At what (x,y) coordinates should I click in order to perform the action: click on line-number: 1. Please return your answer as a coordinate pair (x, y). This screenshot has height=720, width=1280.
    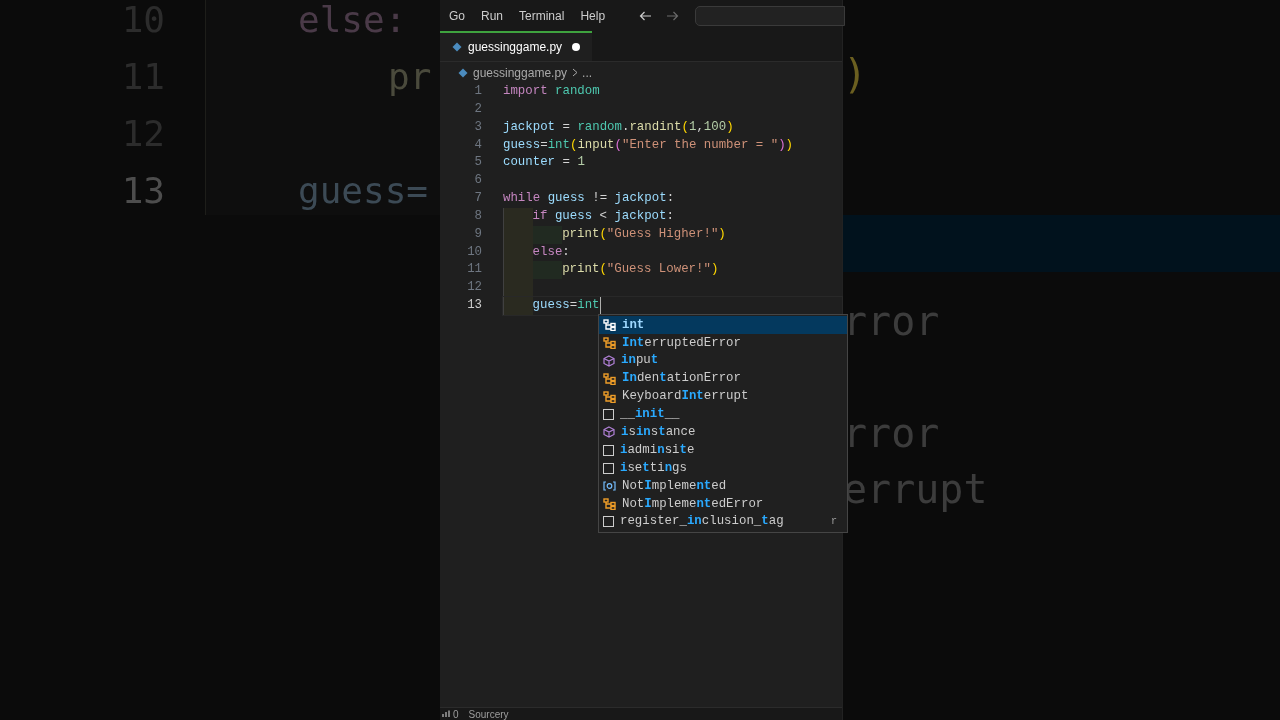
    Looking at the image, I should click on (478, 91).